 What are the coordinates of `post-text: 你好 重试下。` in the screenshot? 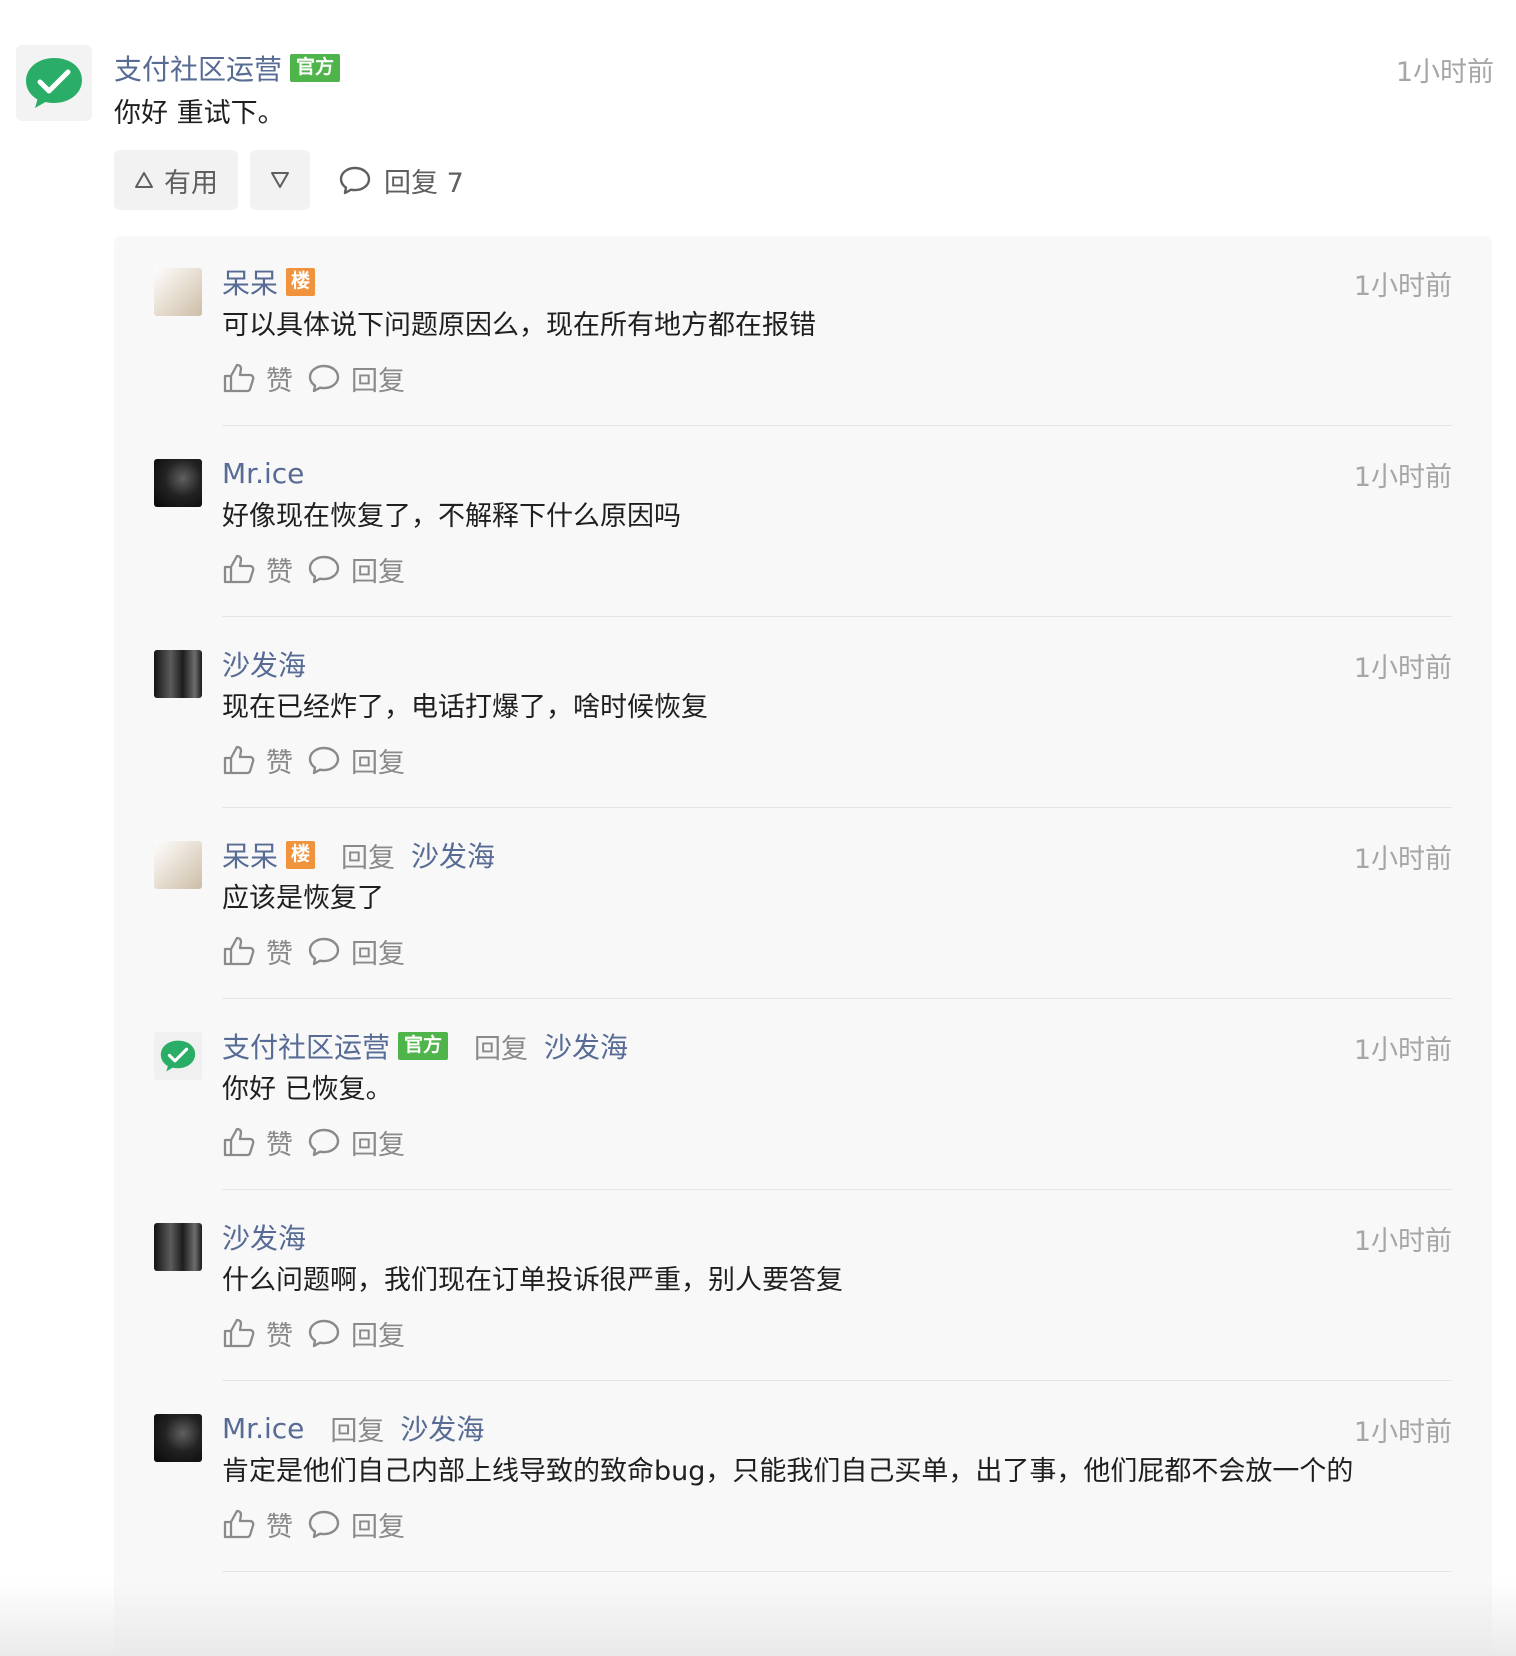 It's located at (199, 113).